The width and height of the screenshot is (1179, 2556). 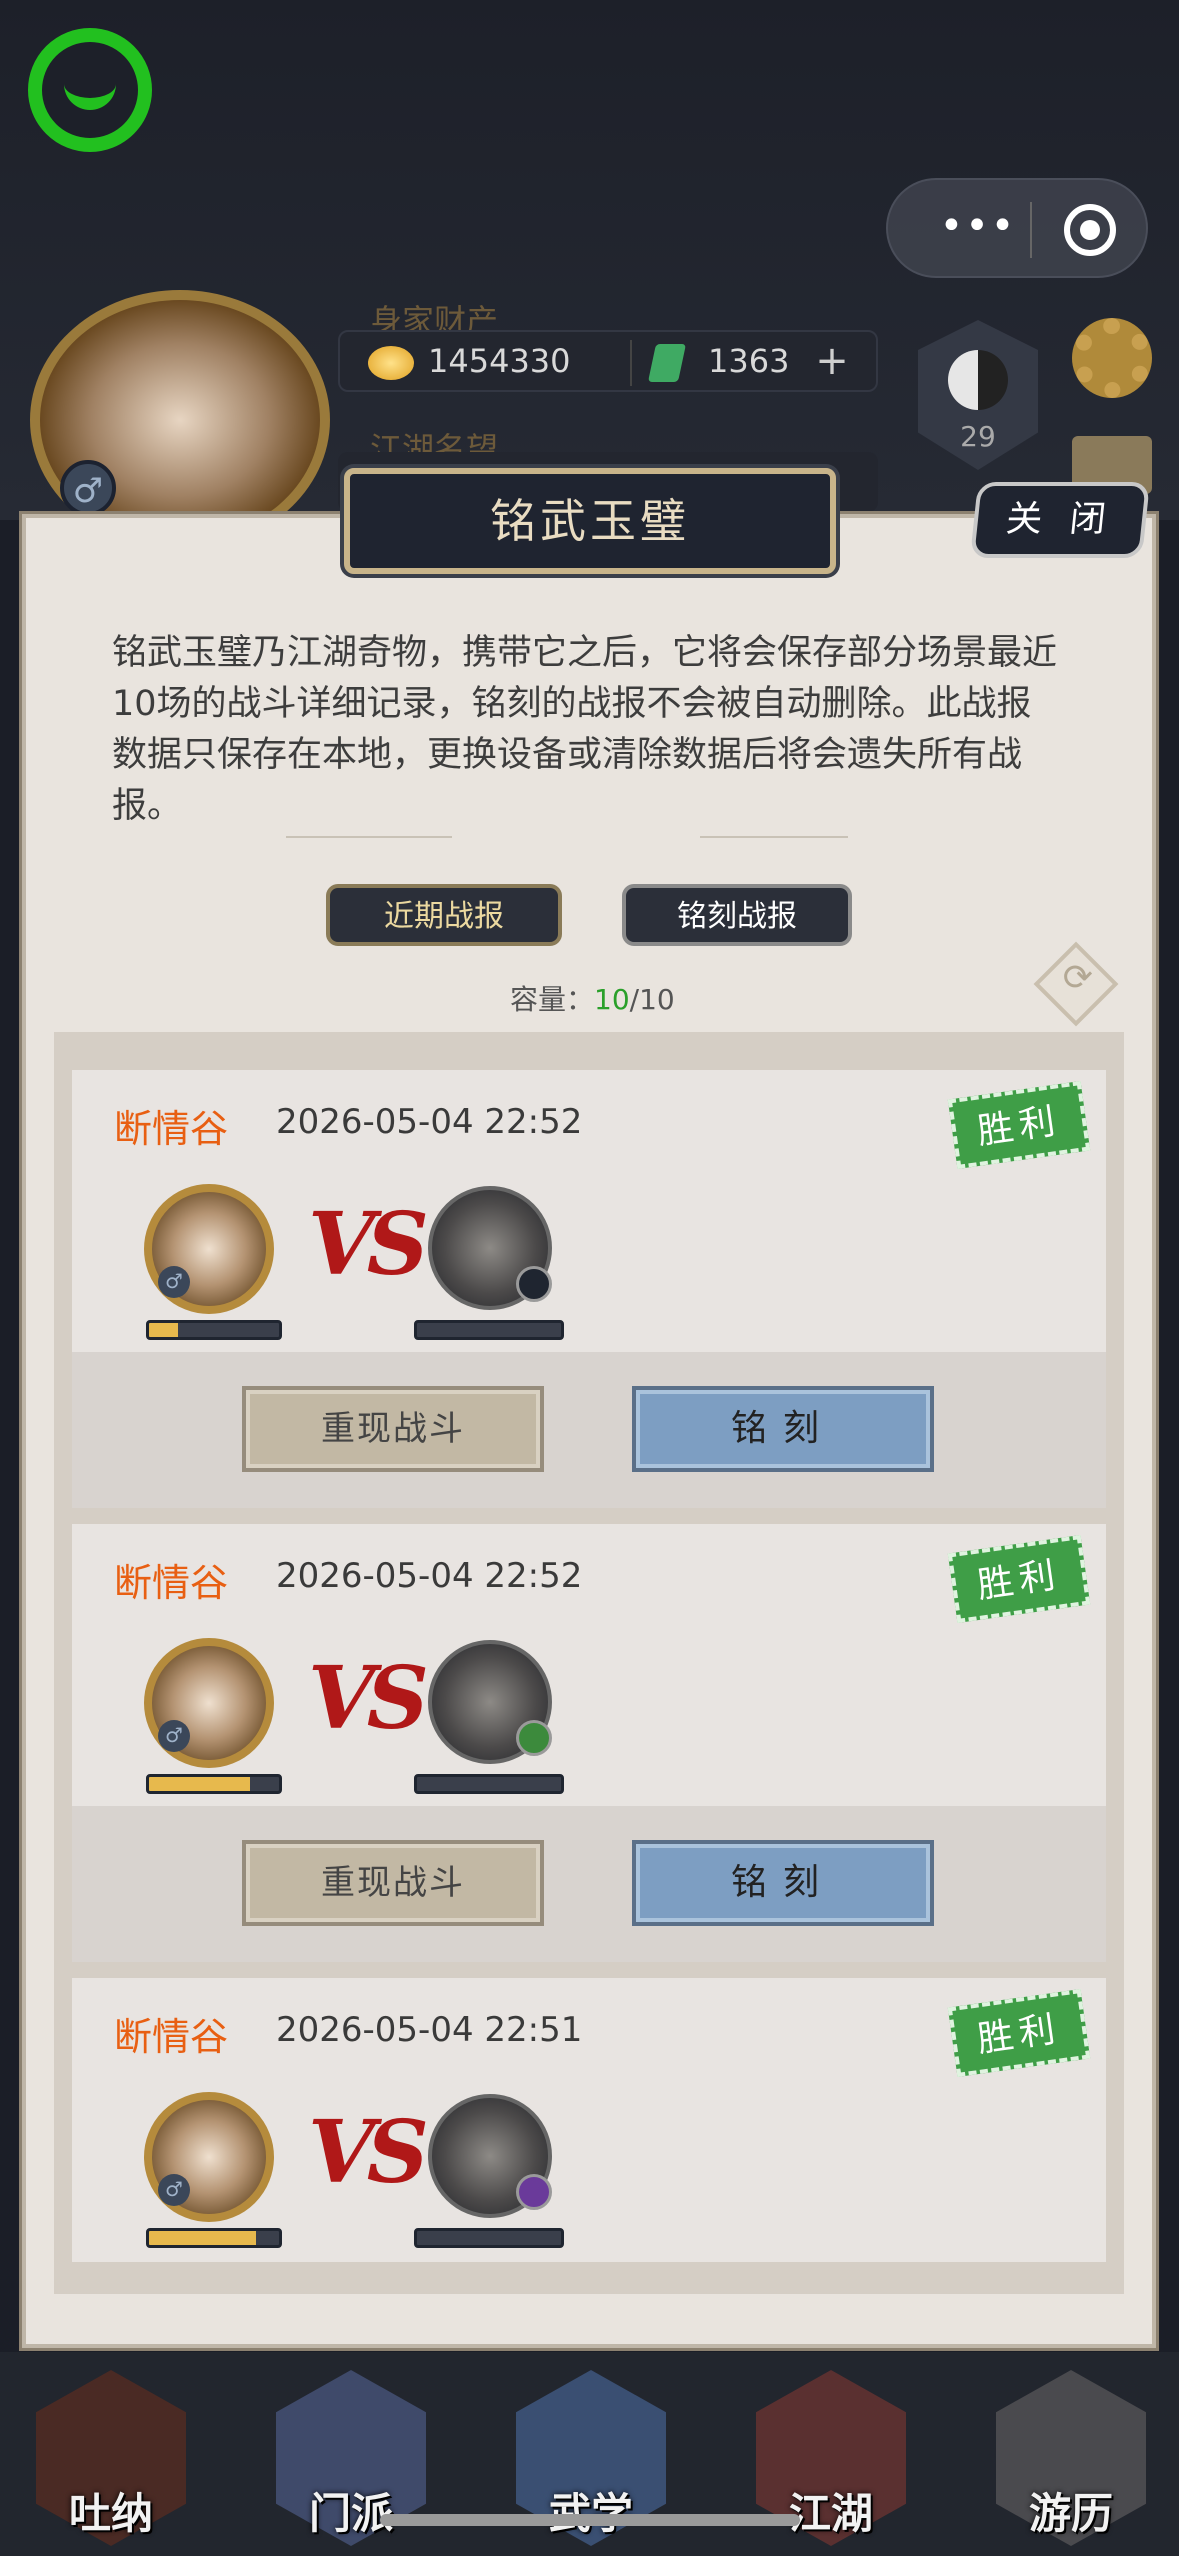 I want to click on coin-amount: 1454330, so click(x=499, y=361).